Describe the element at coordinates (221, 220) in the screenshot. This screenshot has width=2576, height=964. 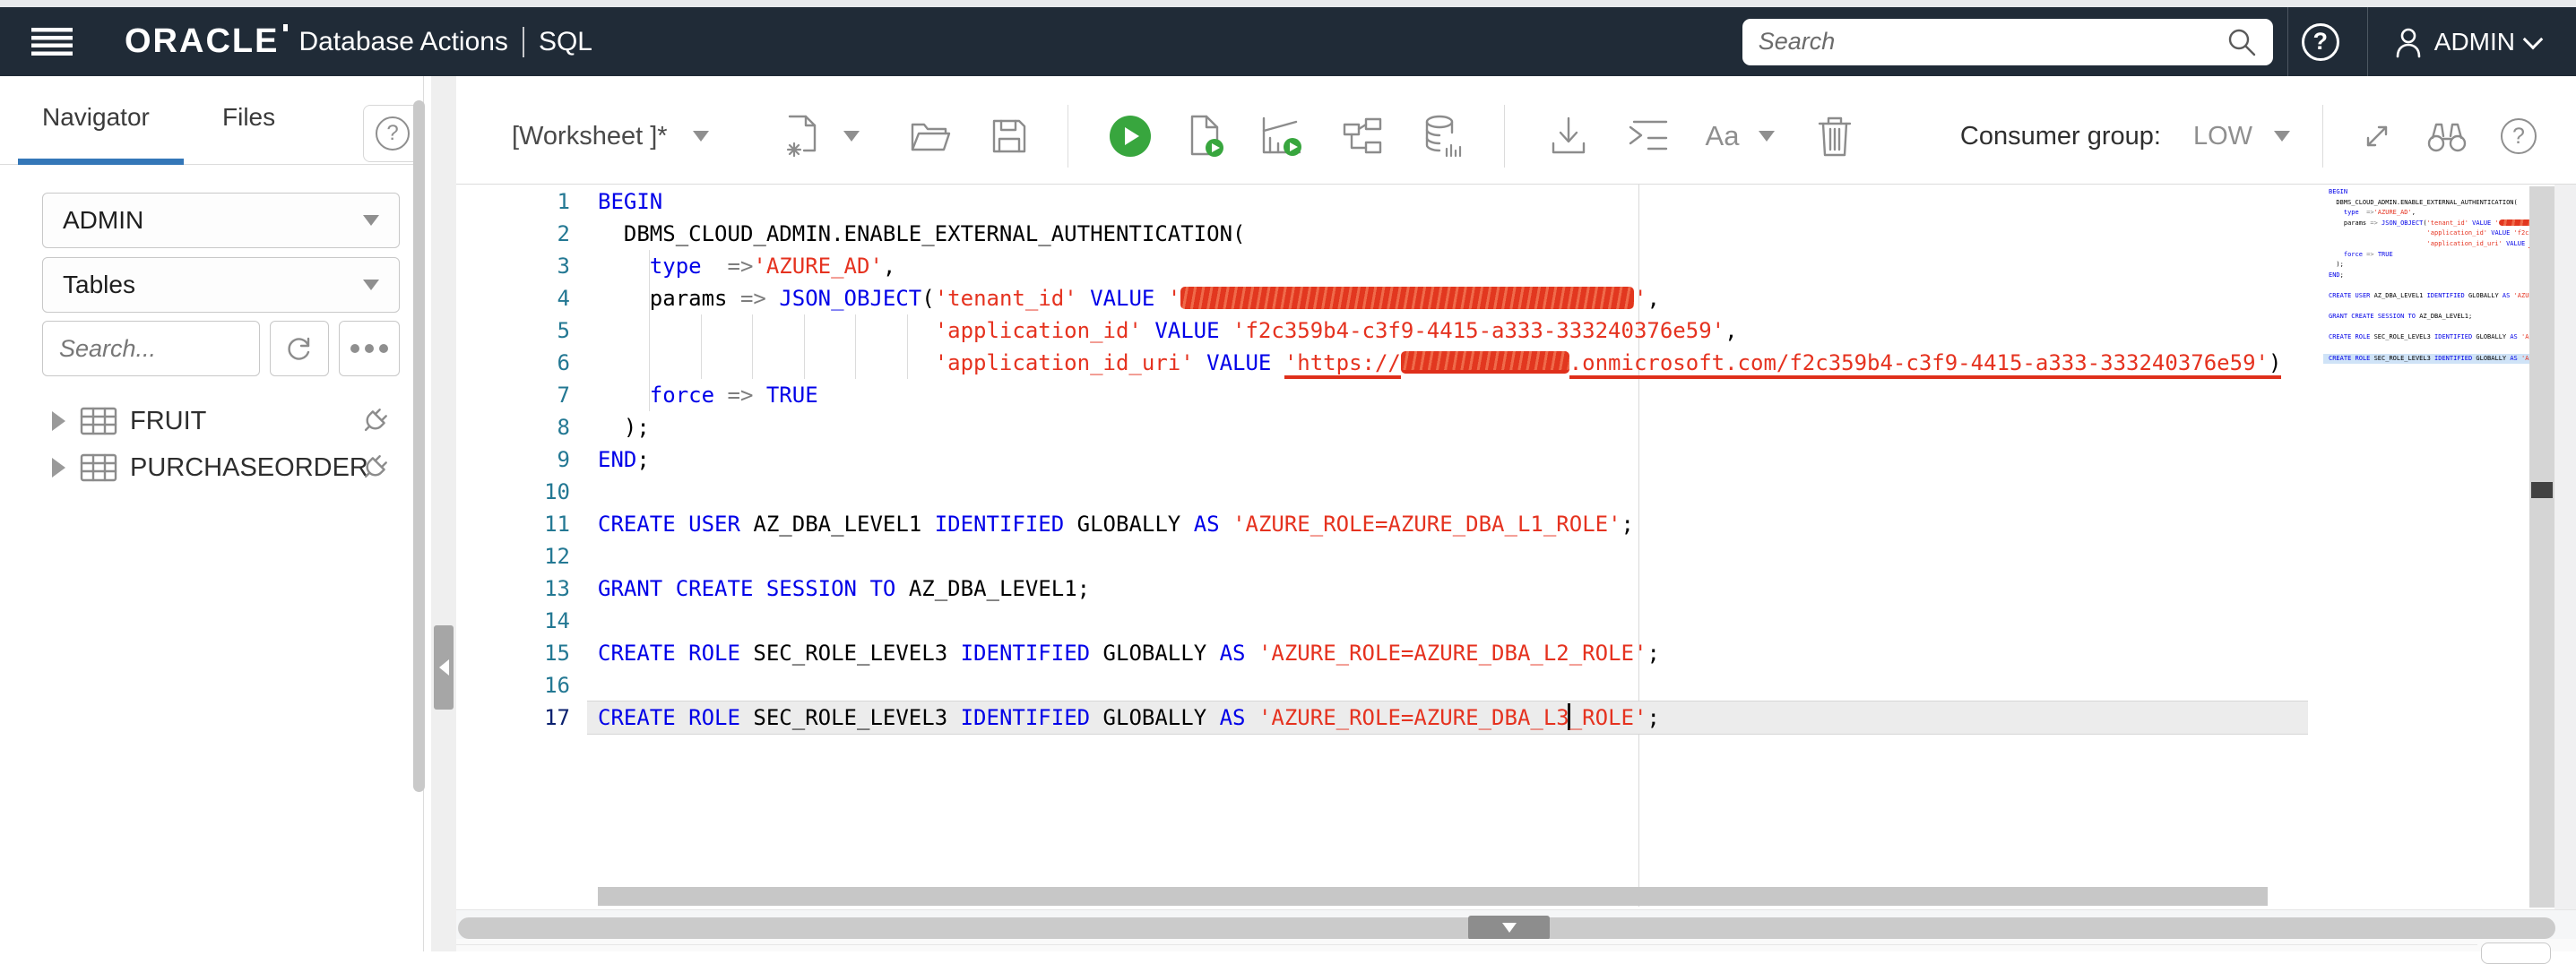
I see `schema-select: ADMIN` at that location.